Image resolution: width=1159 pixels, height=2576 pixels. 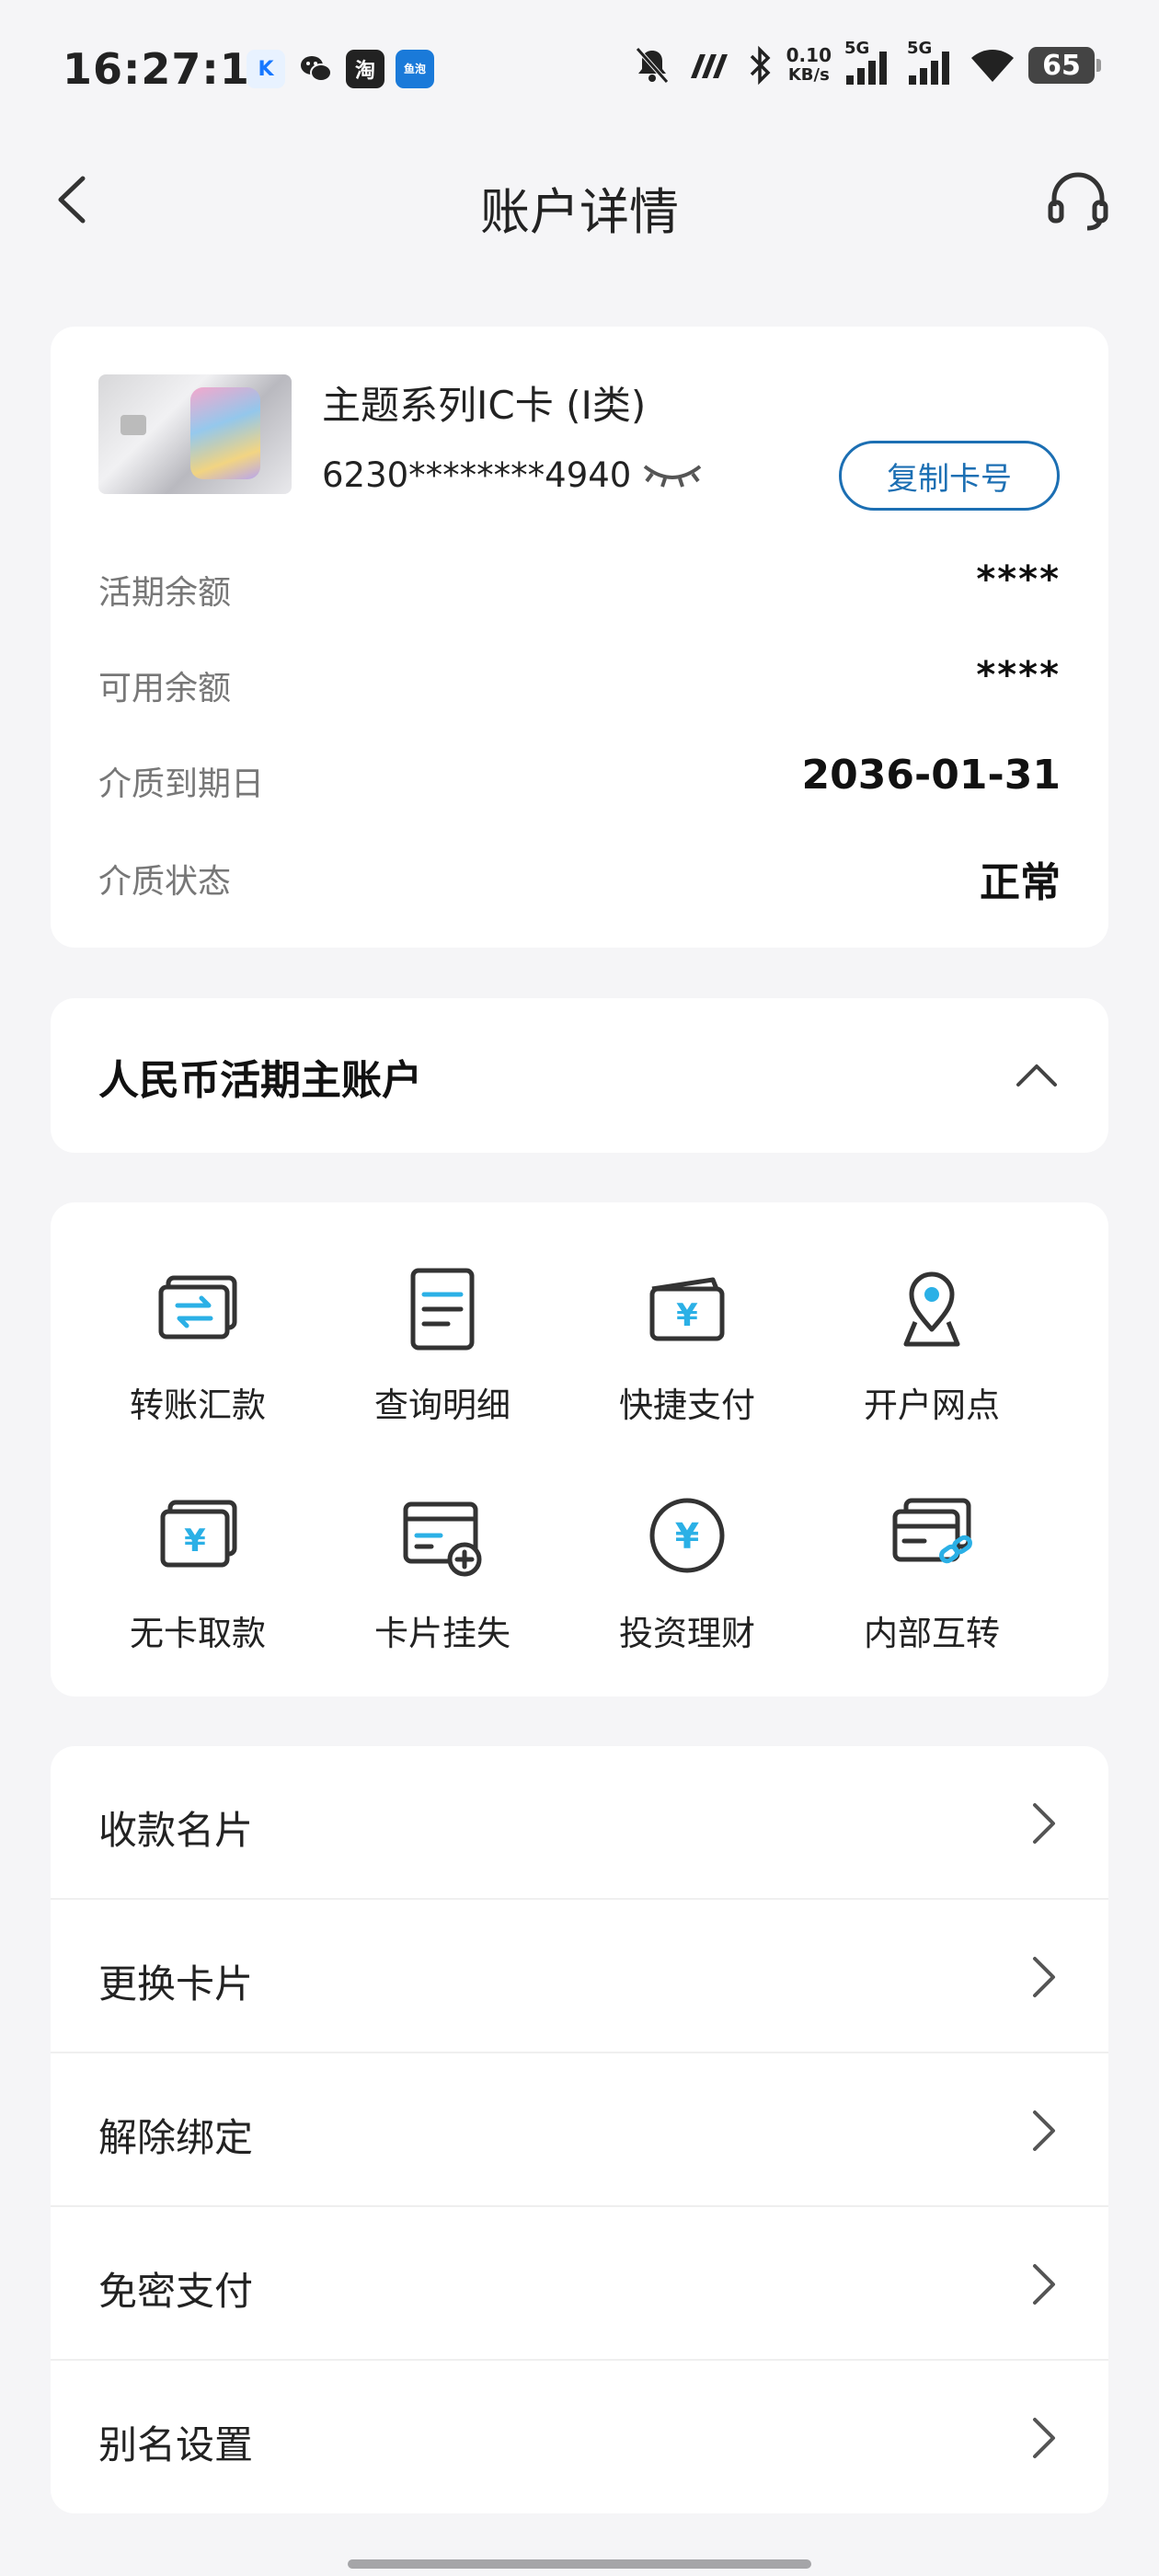 What do you see at coordinates (442, 1539) in the screenshot?
I see `card-loss-icon` at bounding box center [442, 1539].